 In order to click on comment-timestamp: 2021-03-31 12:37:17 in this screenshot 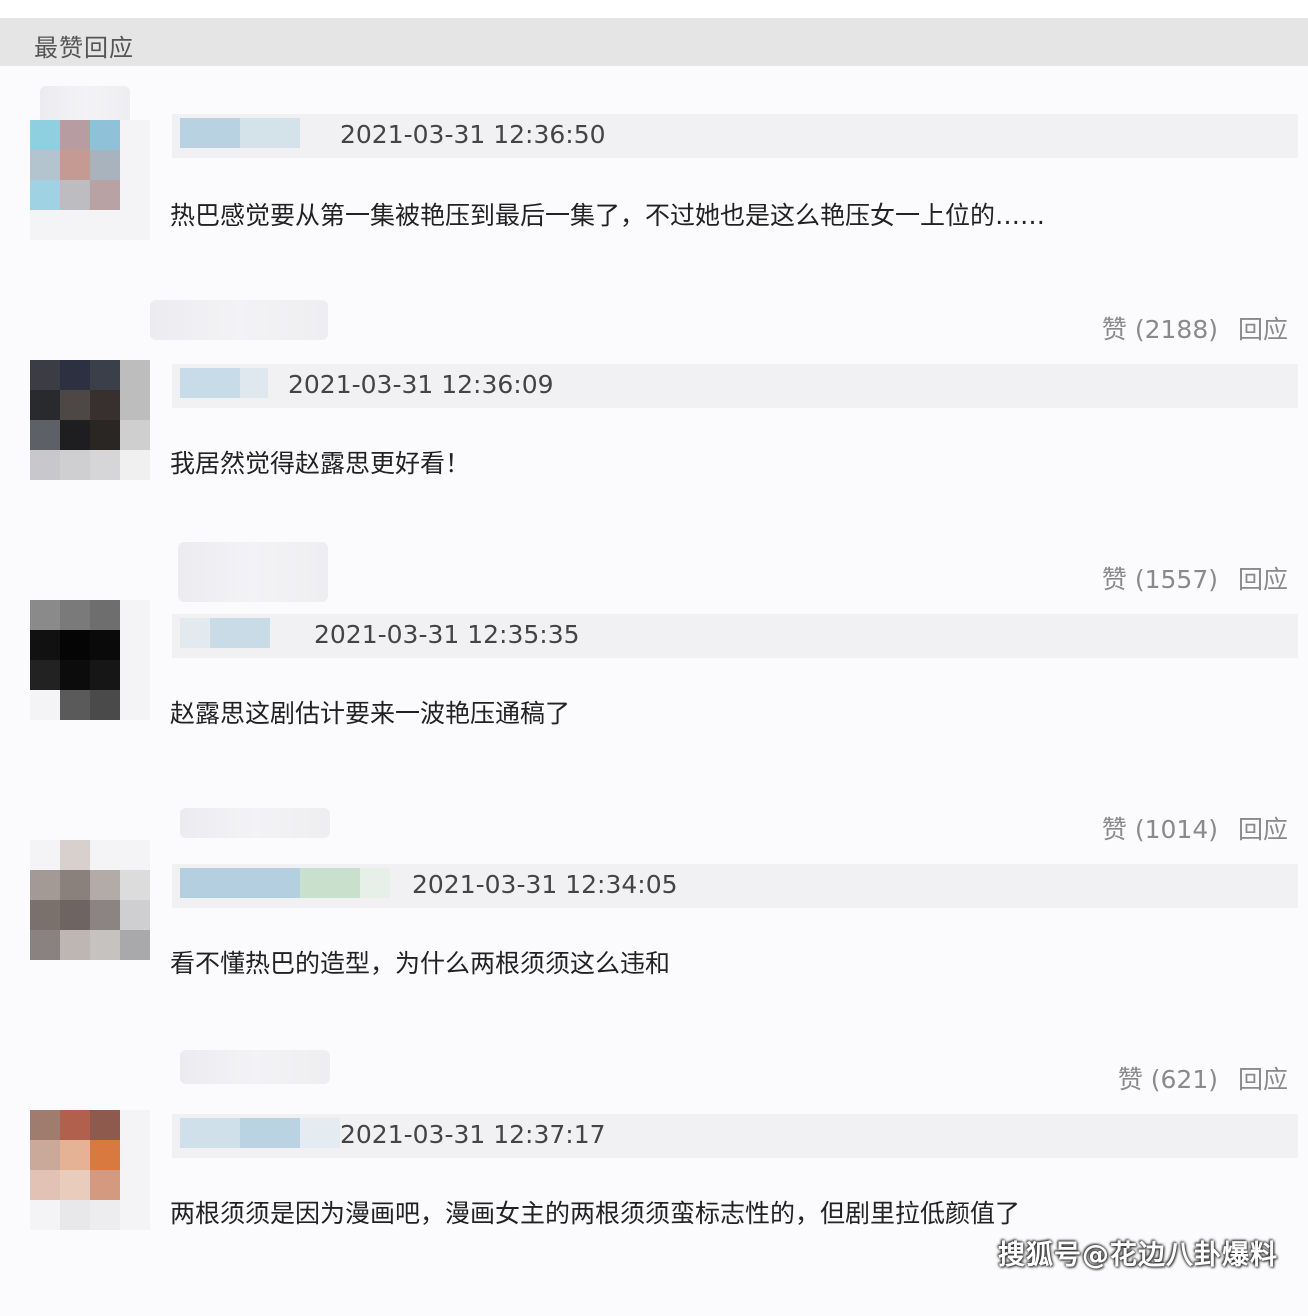, I will do `click(473, 1134)`.